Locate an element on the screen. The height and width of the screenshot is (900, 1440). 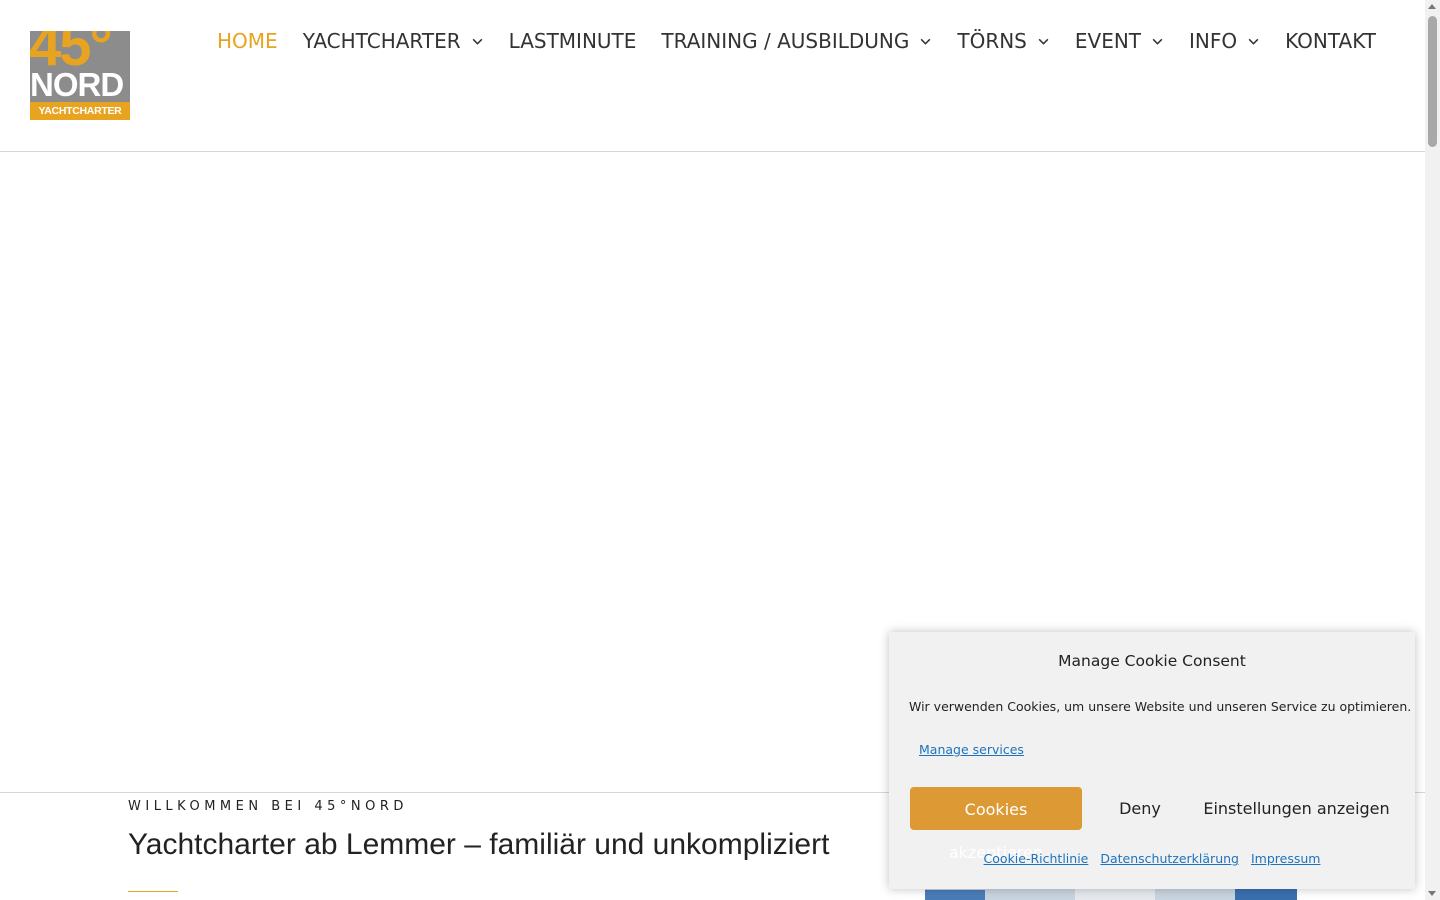
nav-item-label: TÖRNS is located at coordinates (992, 41).